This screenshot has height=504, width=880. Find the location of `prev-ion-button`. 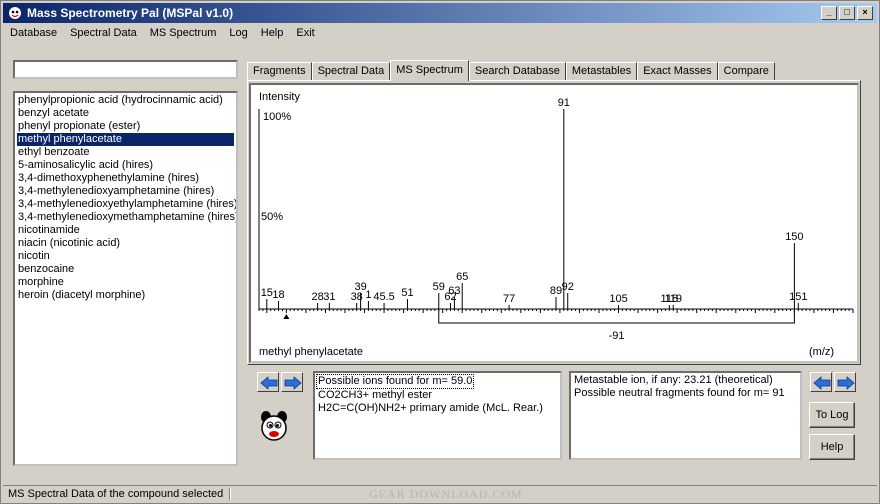

prev-ion-button is located at coordinates (268, 382).